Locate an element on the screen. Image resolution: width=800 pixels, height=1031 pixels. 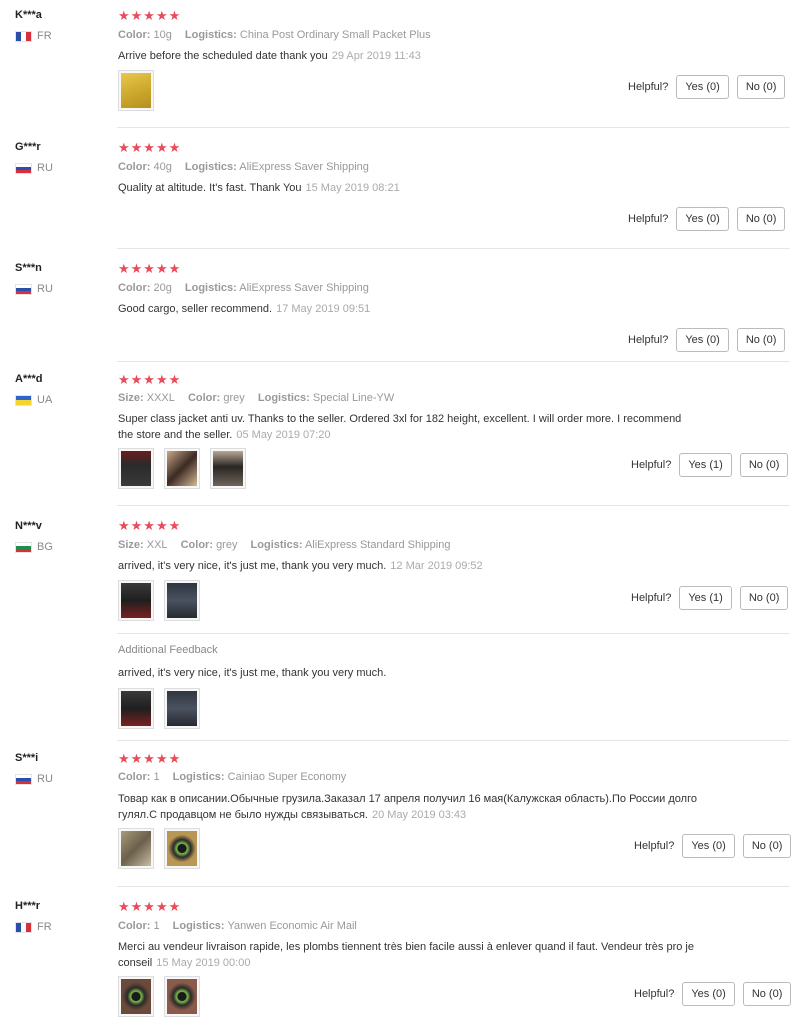
flag-bg-icon is located at coordinates (23, 547).